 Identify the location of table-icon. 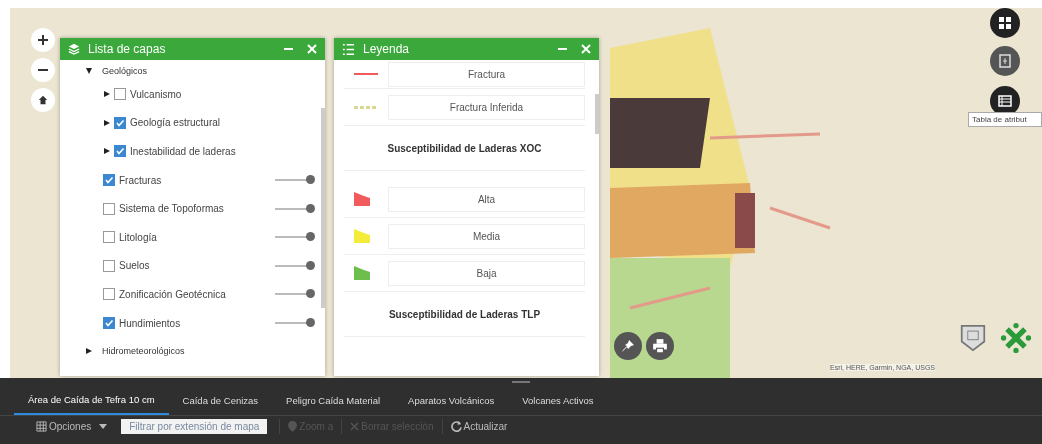
(1005, 101).